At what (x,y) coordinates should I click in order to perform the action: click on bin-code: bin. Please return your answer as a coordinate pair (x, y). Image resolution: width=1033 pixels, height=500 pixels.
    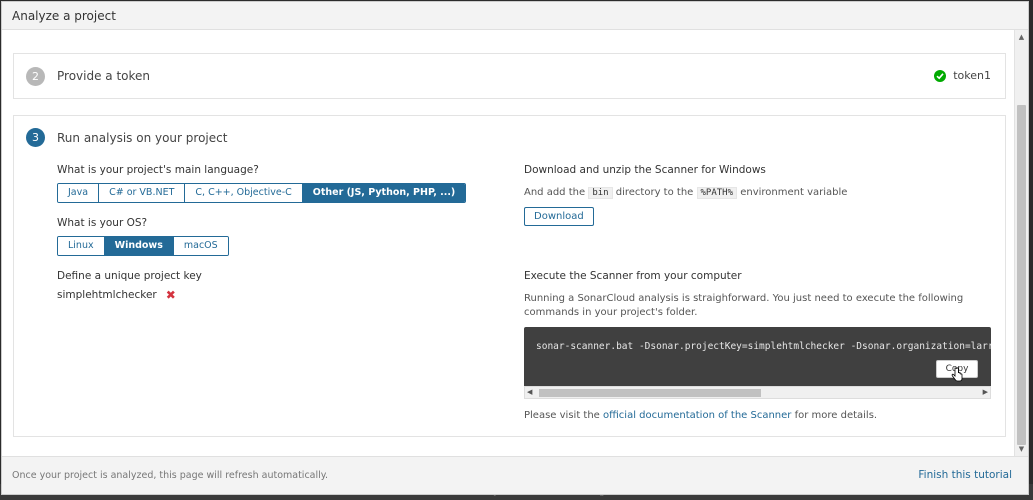
    Looking at the image, I should click on (600, 193).